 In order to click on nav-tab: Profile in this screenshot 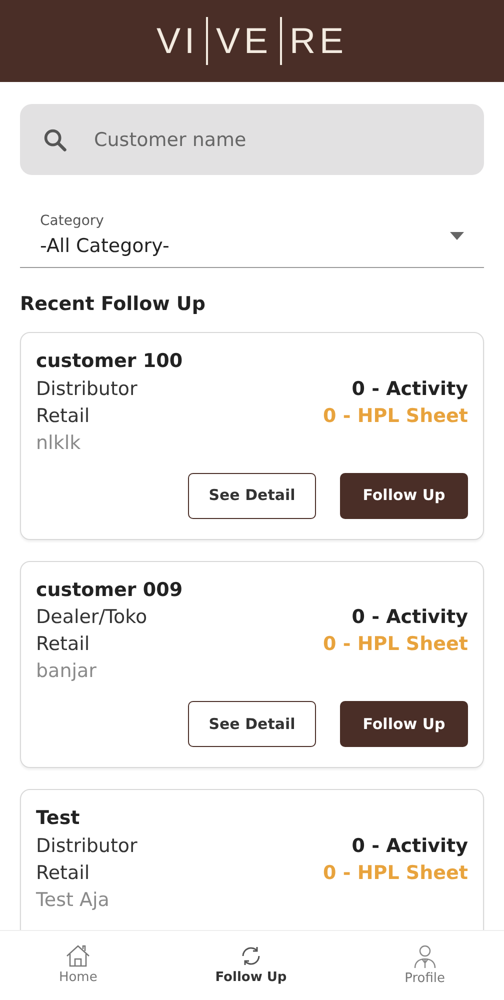, I will do `click(425, 966)`.